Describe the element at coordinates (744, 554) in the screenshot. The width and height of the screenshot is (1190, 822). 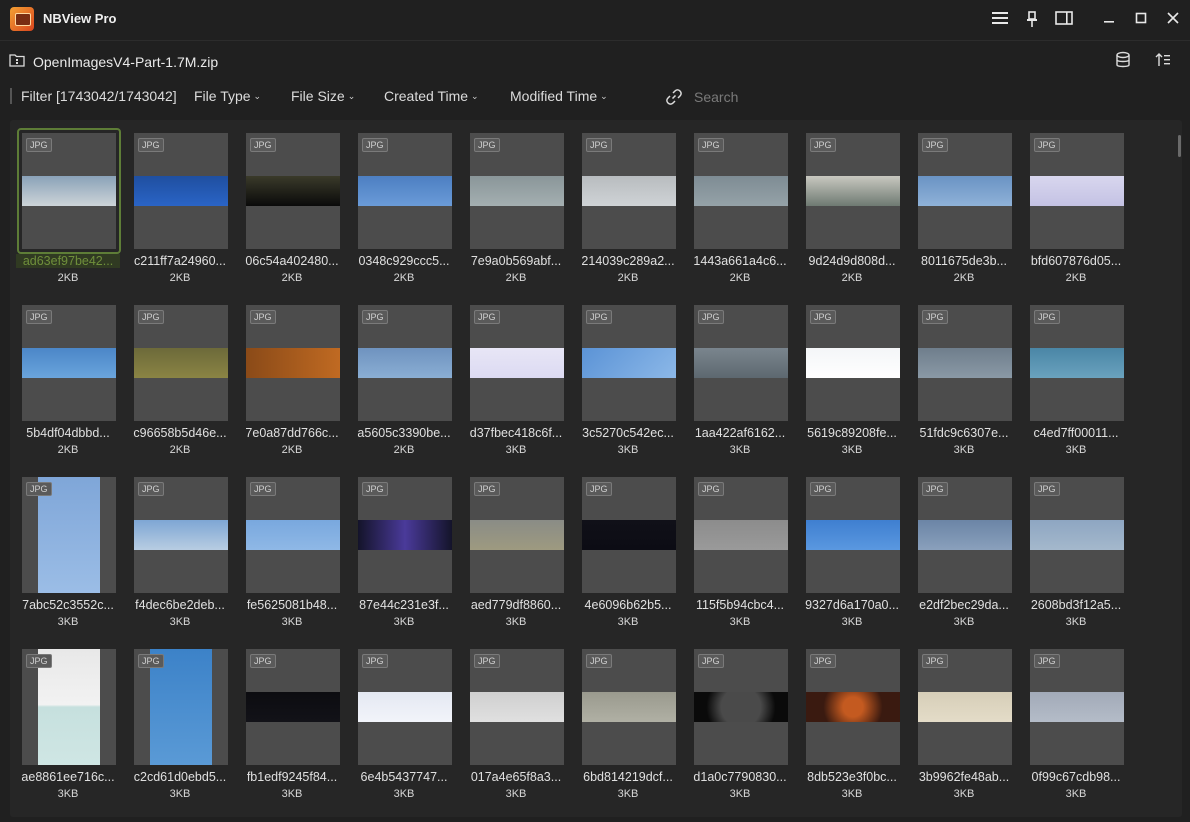
I see `file-tile: JPG 115f5b94cbc4... 3KB` at that location.